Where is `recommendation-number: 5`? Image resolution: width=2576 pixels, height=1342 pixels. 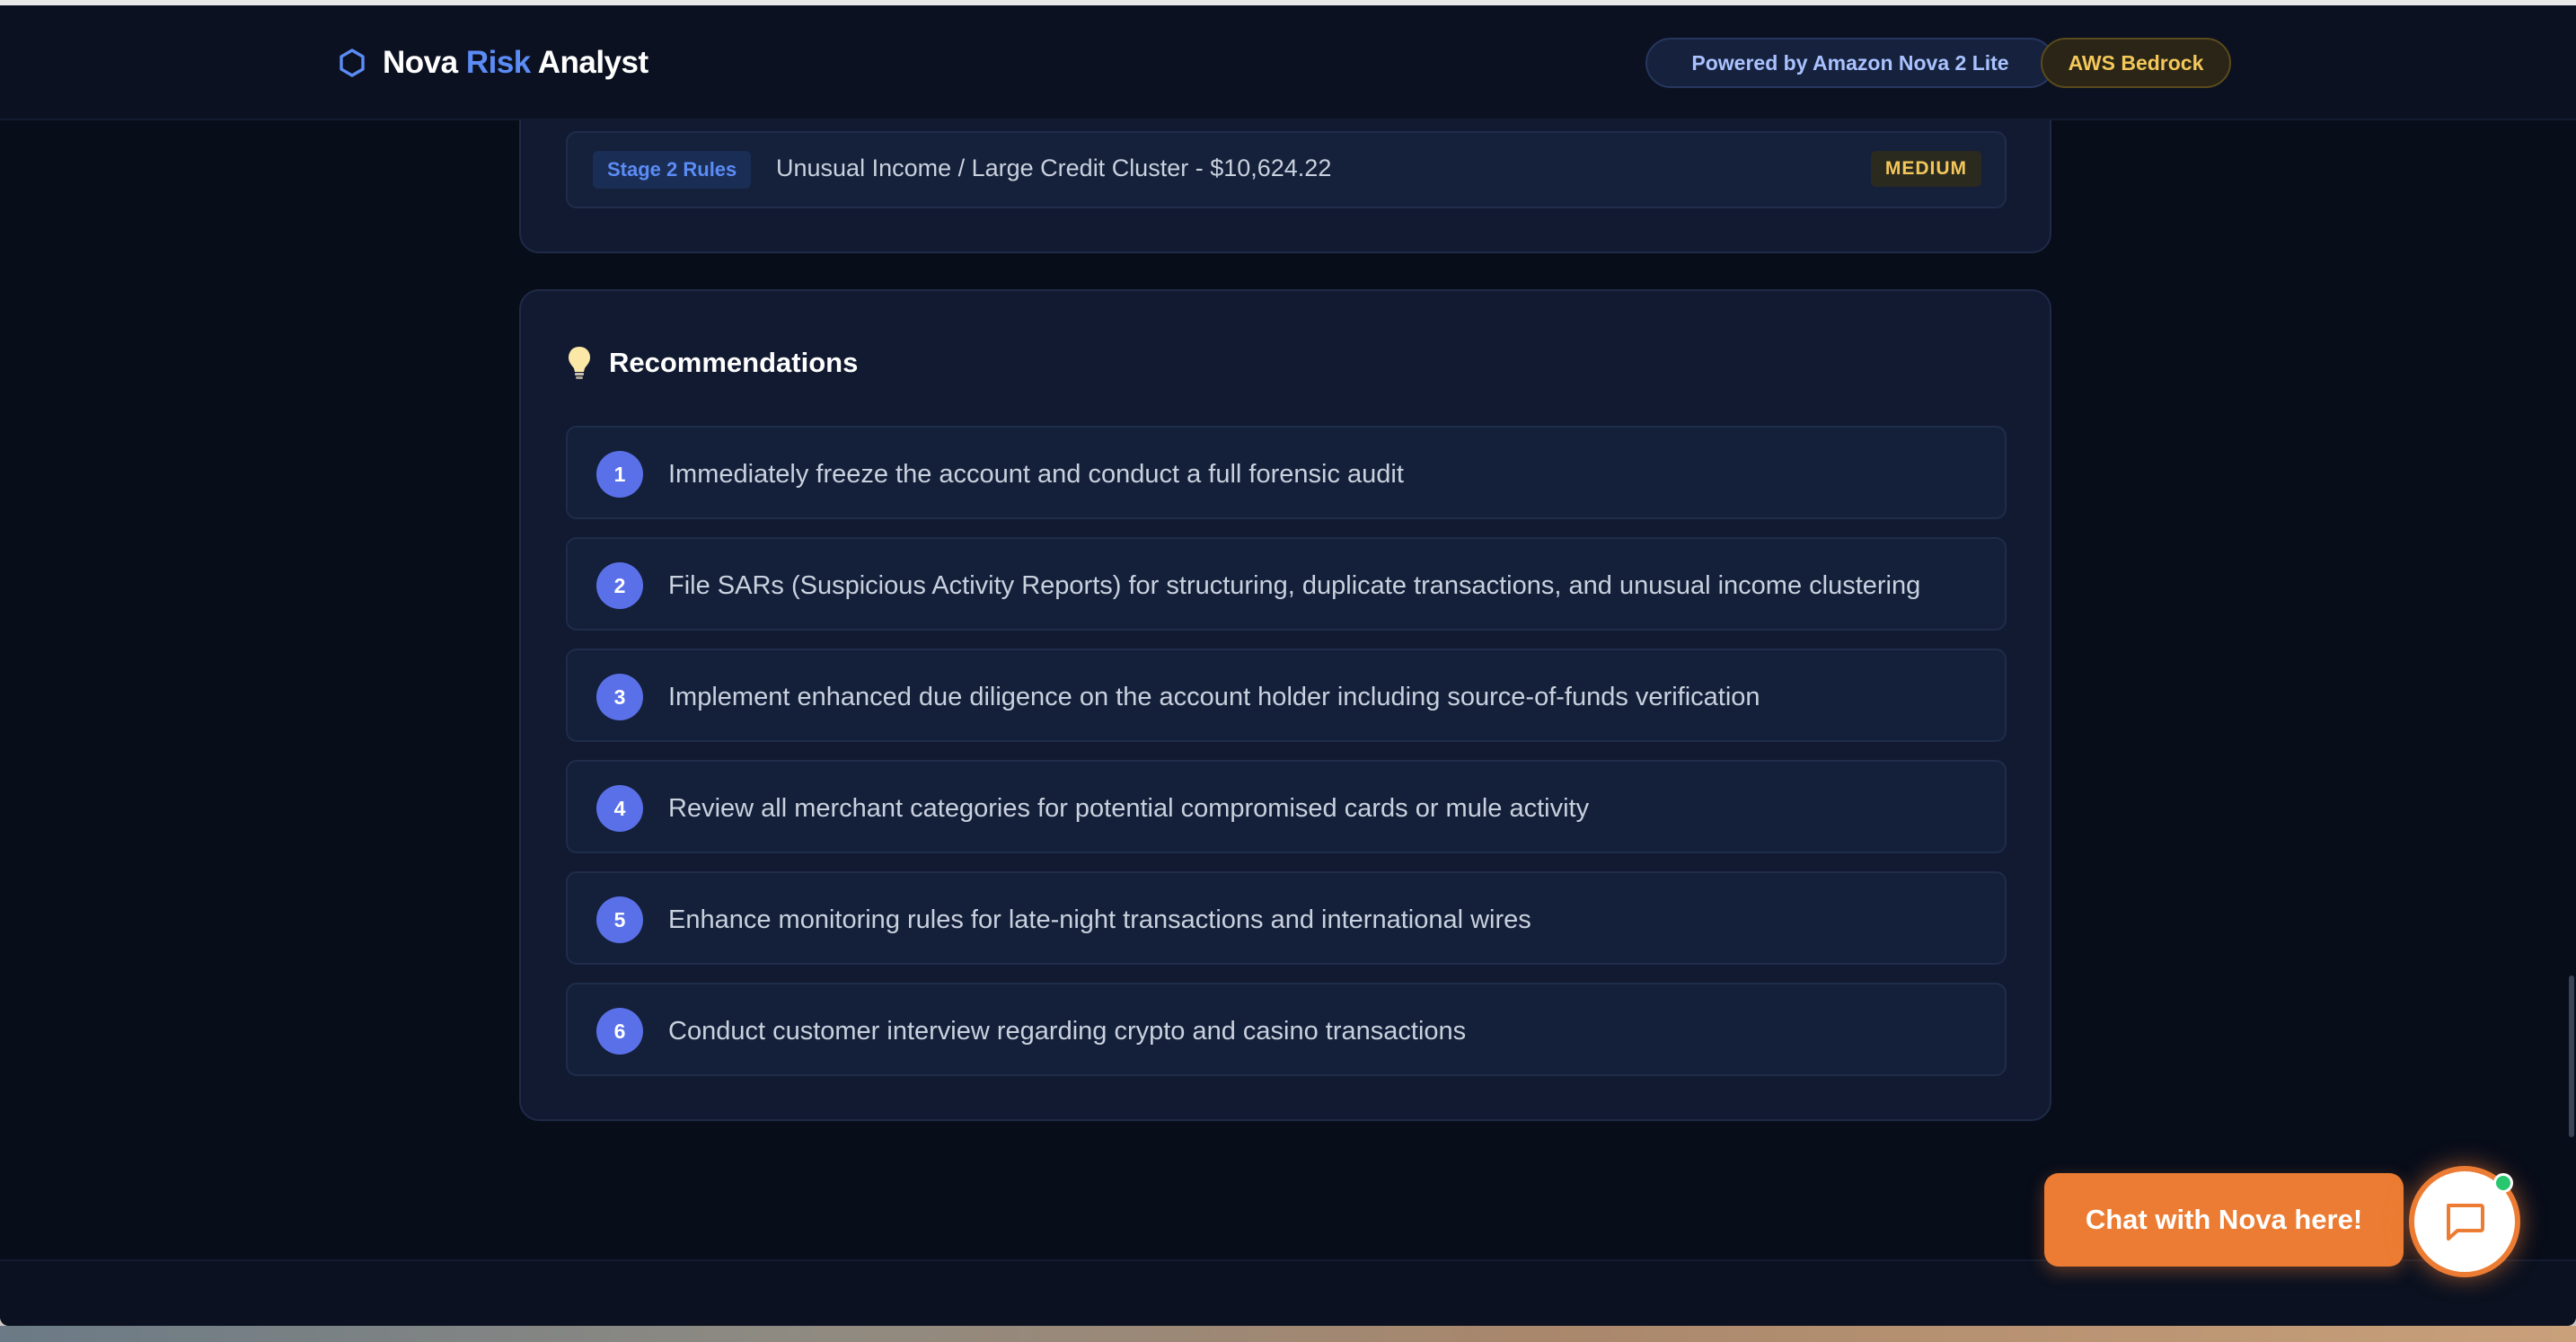 recommendation-number: 5 is located at coordinates (619, 919).